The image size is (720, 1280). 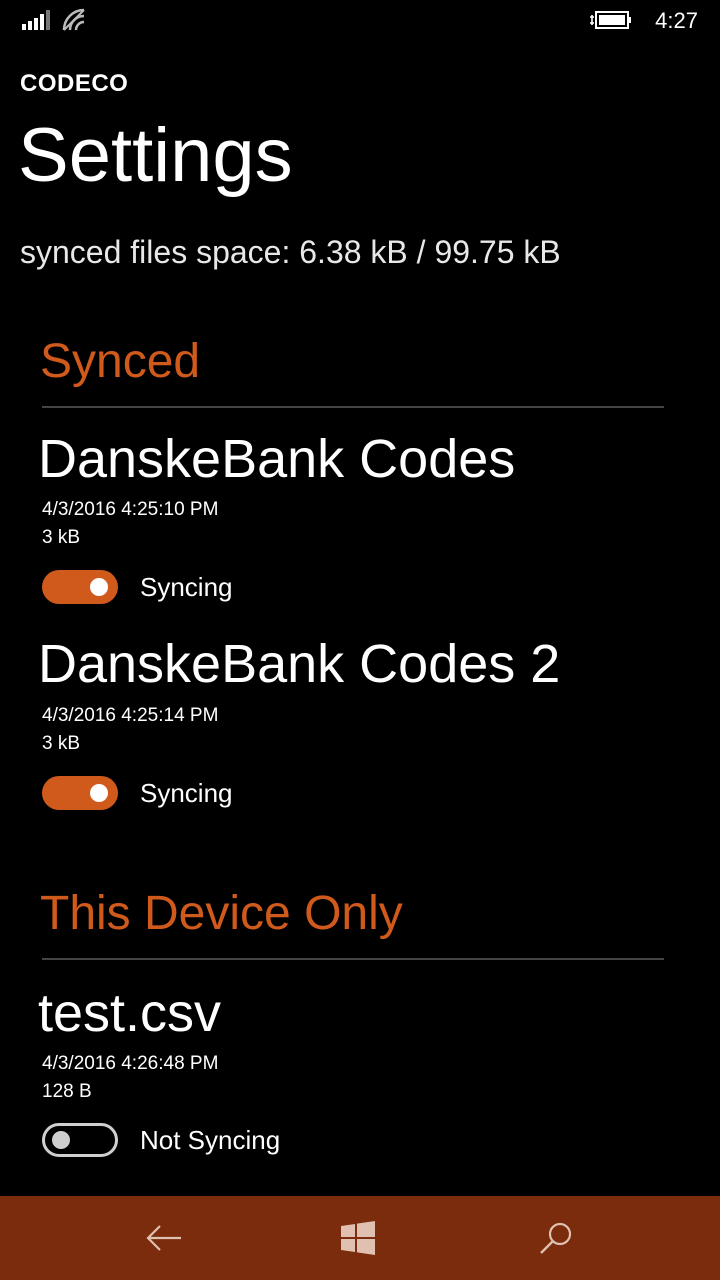 I want to click on wifi-icon, so click(x=73, y=19).